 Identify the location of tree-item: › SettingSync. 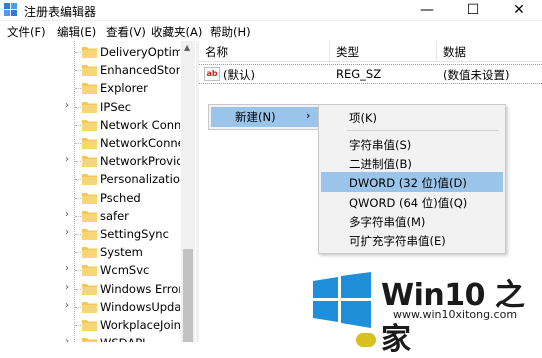
(92, 234).